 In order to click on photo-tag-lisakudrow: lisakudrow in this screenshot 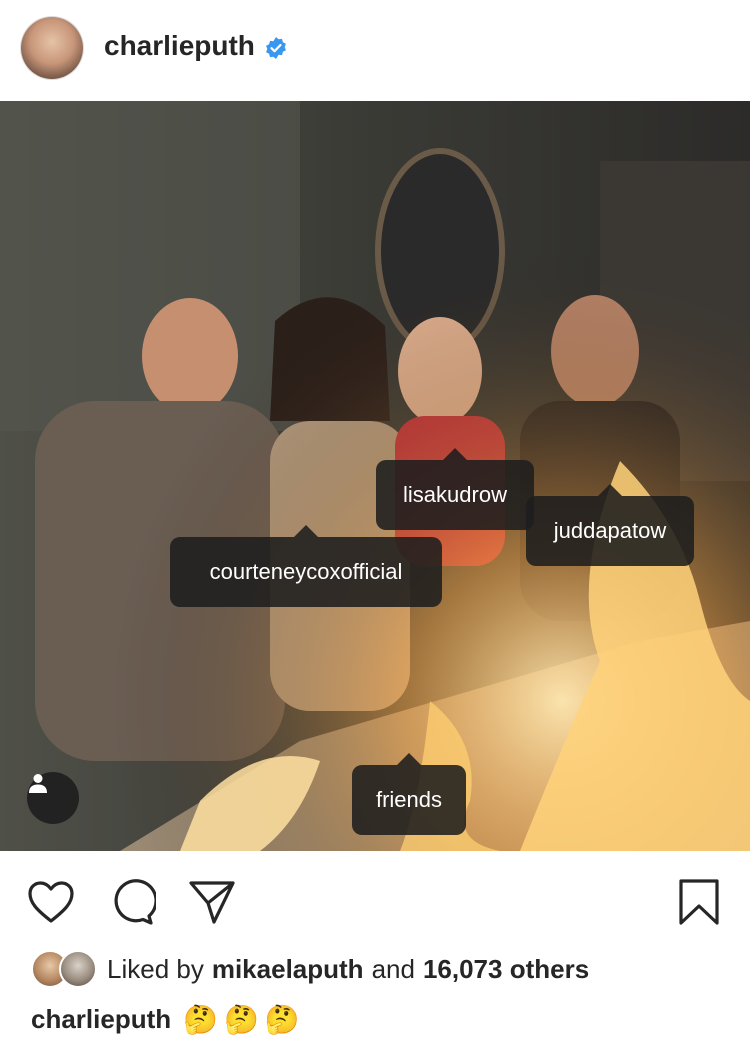, I will do `click(455, 489)`.